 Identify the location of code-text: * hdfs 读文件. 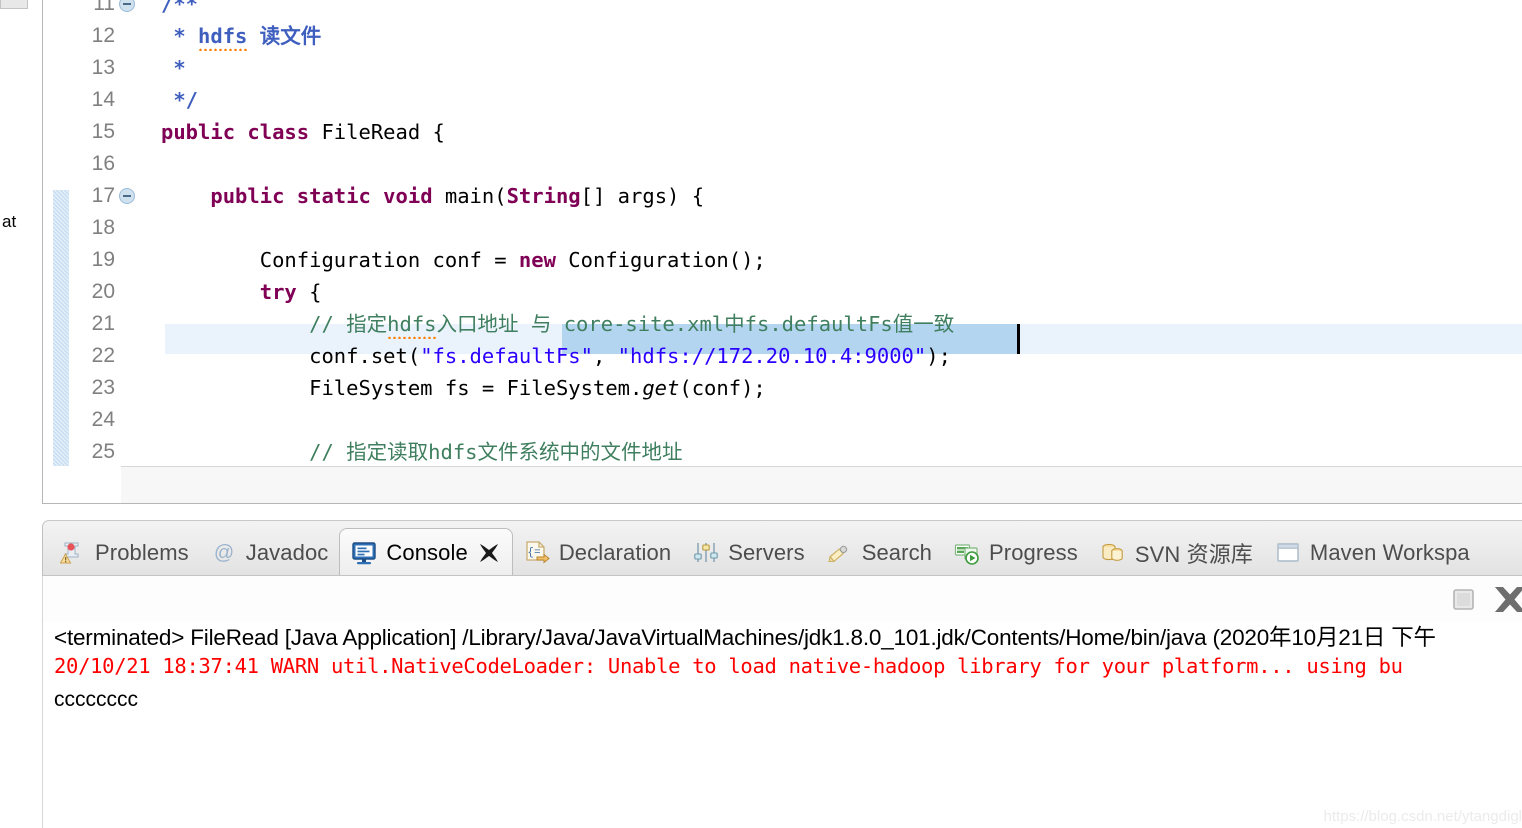
(241, 36).